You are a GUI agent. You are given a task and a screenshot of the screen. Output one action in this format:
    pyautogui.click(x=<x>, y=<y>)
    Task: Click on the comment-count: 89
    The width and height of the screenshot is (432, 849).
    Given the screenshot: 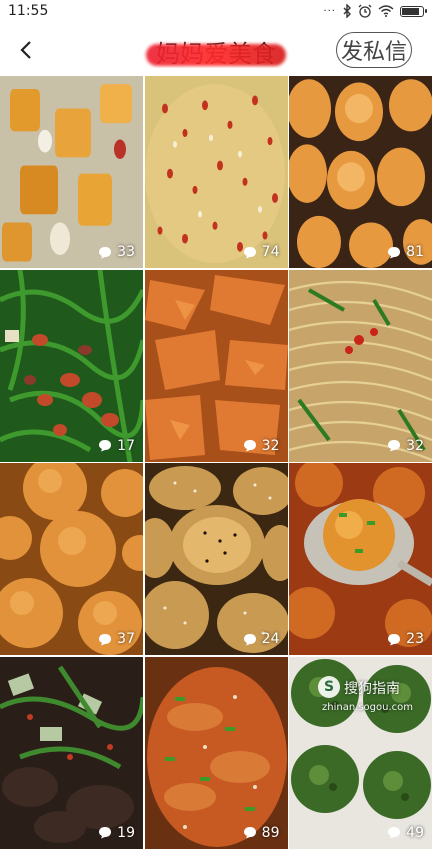 What is the action you would take?
    pyautogui.click(x=261, y=833)
    